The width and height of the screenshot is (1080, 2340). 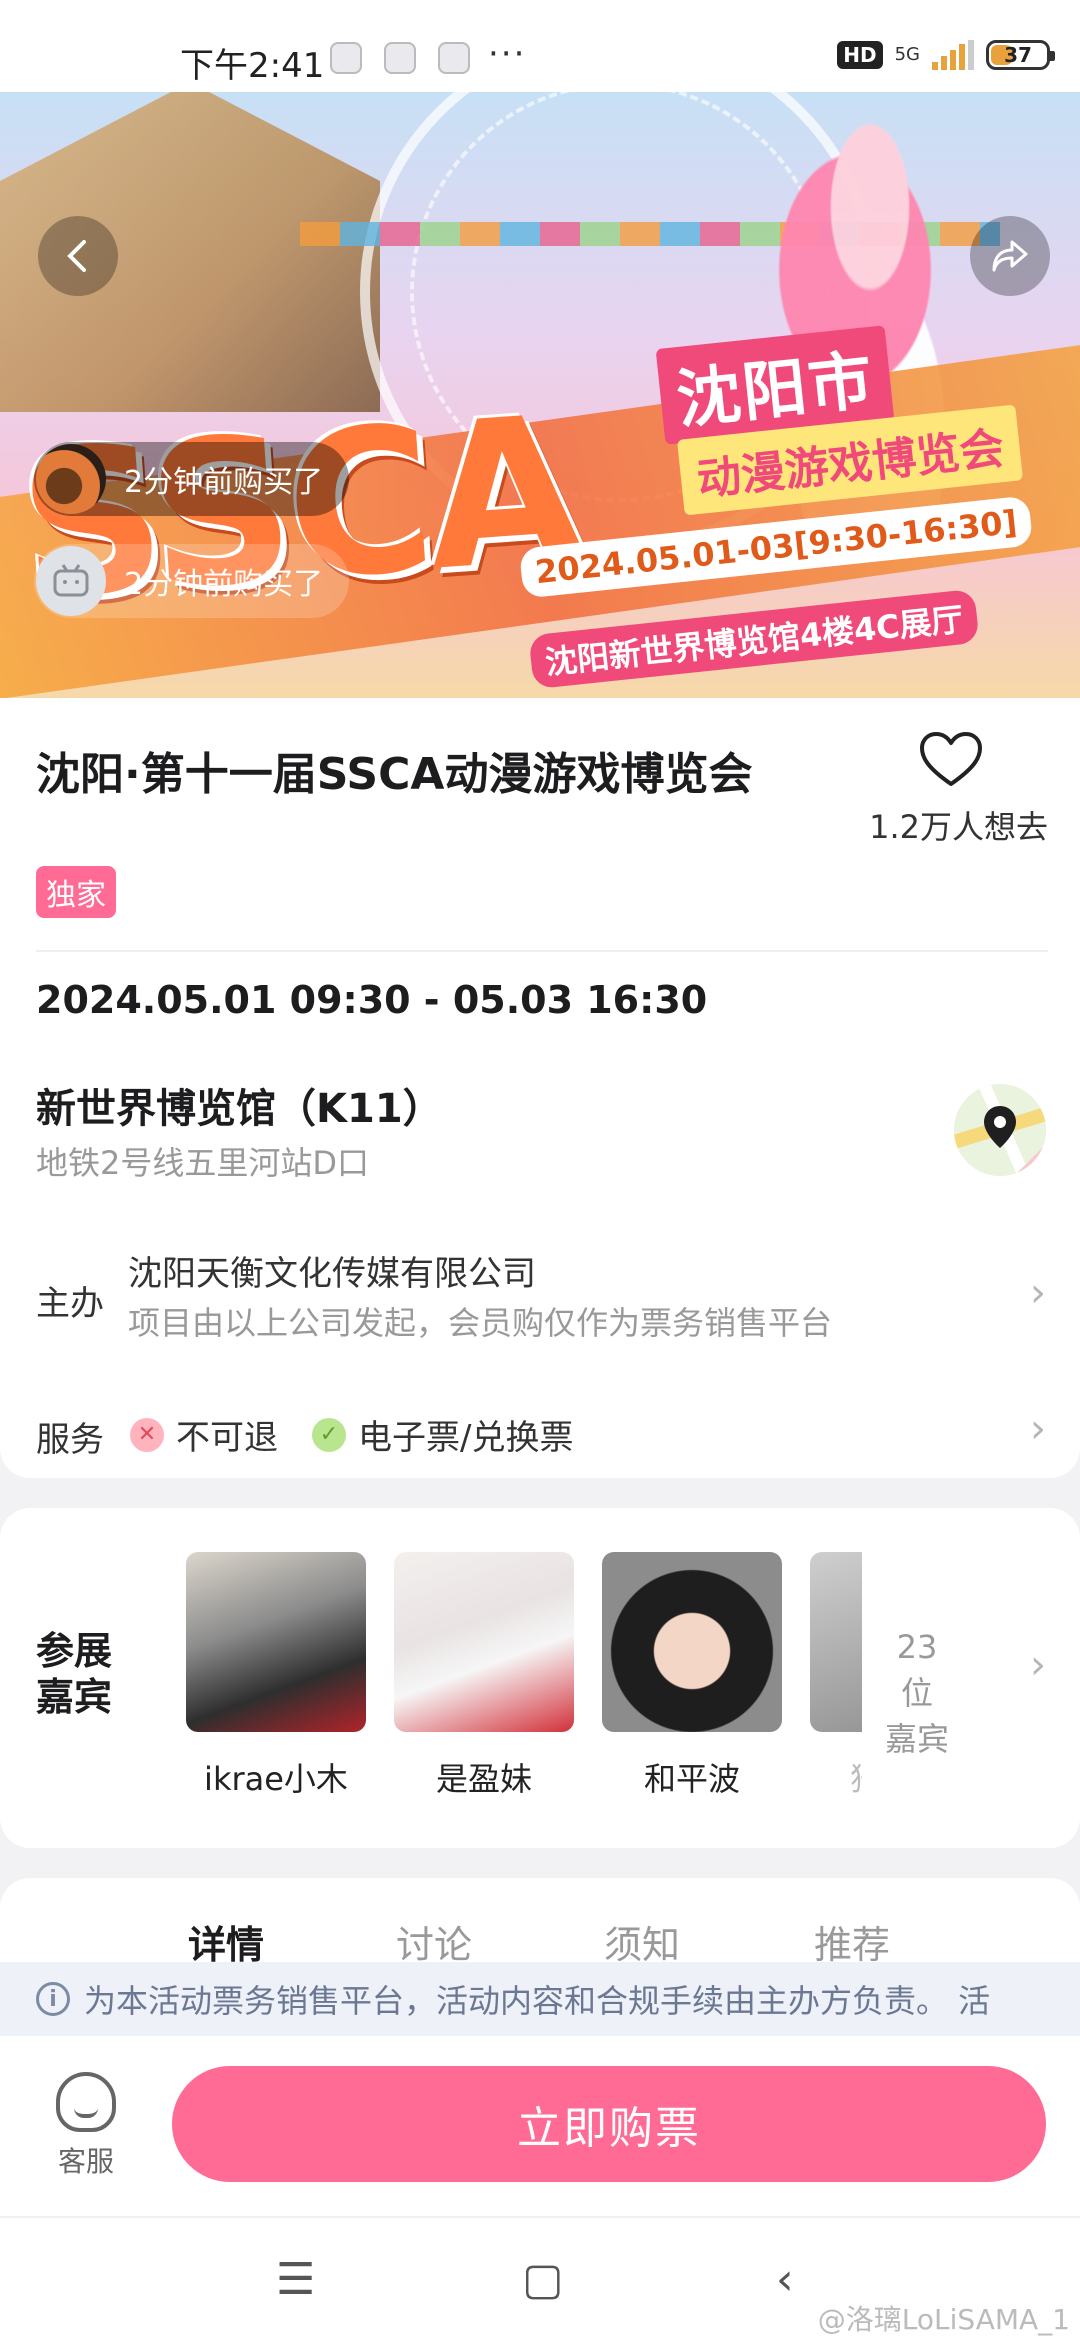 What do you see at coordinates (466, 1438) in the screenshot?
I see `service-label-text: 电子票/兑换票` at bounding box center [466, 1438].